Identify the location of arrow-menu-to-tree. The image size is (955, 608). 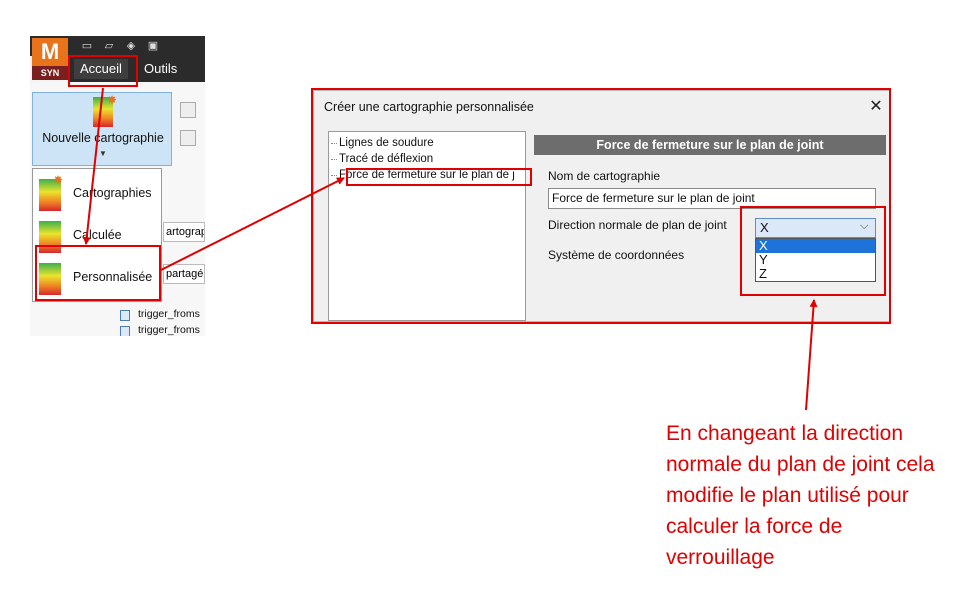
(252, 224).